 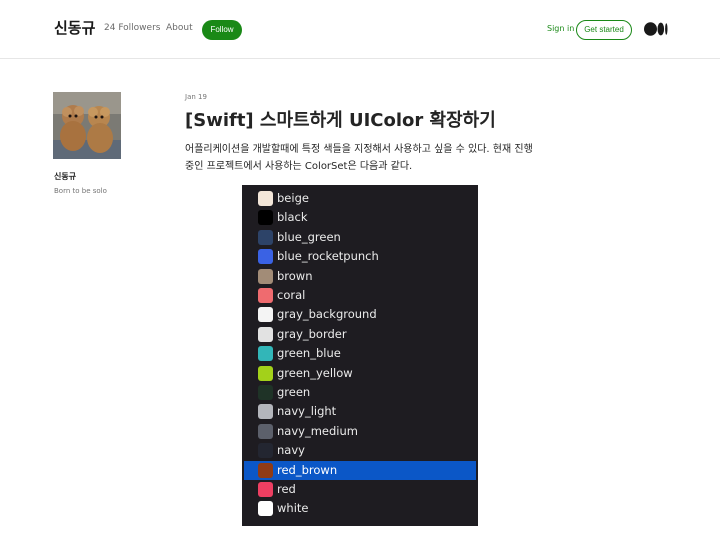 I want to click on color-name: red_brown, so click(x=307, y=469).